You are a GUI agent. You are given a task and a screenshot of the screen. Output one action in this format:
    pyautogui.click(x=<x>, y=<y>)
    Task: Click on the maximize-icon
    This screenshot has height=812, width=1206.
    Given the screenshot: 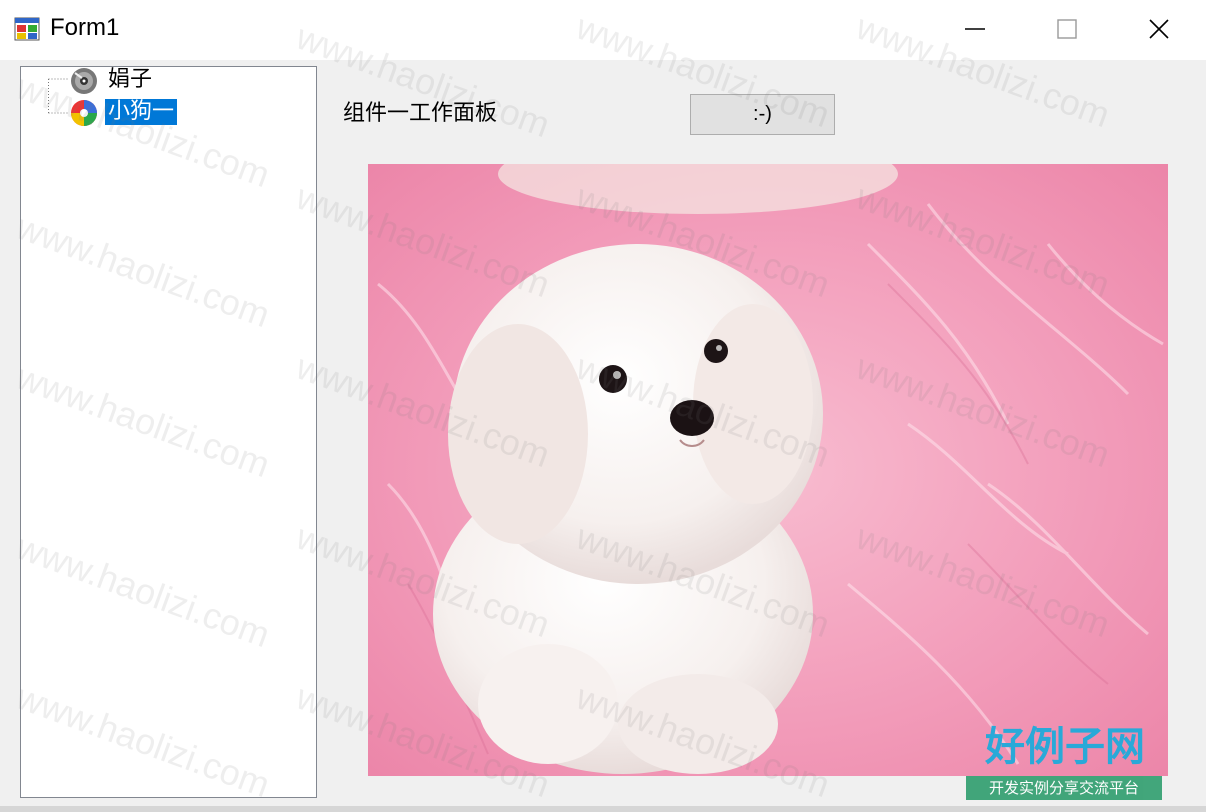 What is the action you would take?
    pyautogui.click(x=1067, y=29)
    